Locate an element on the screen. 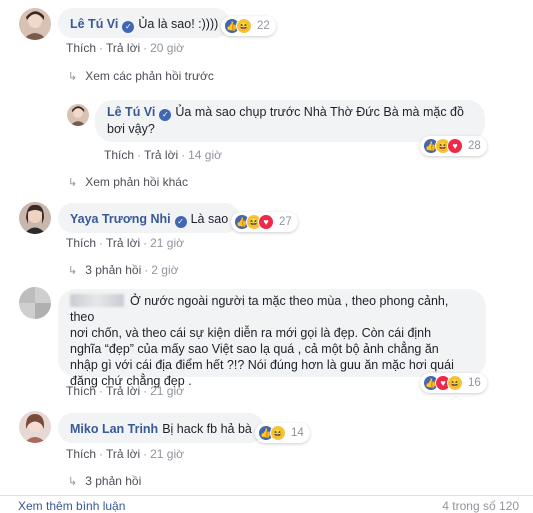  reply-actions: Thích · Trả lời · 14 giờ is located at coordinates (163, 155).